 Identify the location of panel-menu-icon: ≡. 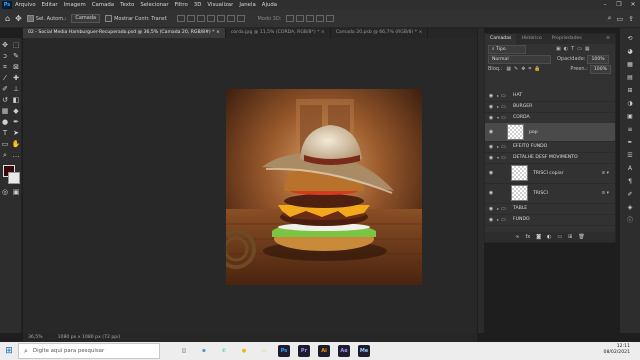
(608, 39).